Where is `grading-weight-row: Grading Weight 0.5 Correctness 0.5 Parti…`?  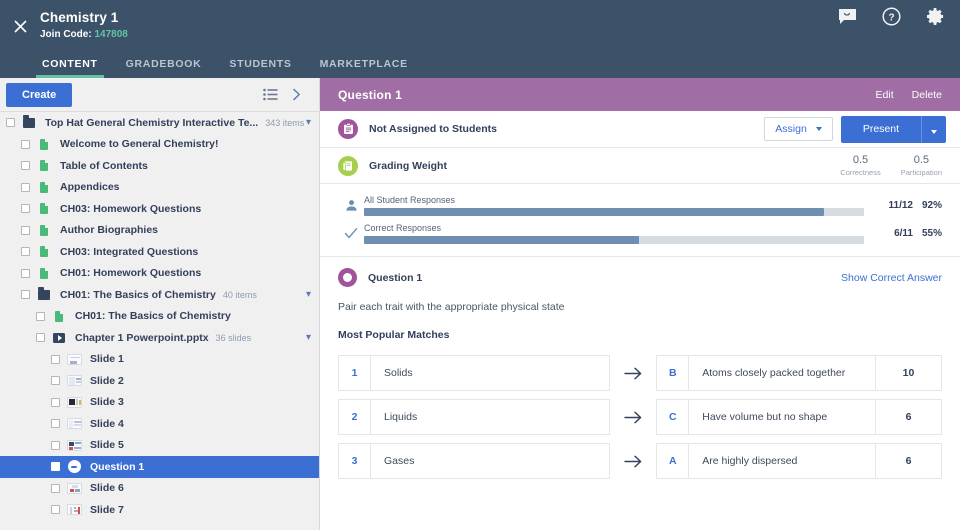 grading-weight-row: Grading Weight 0.5 Correctness 0.5 Parti… is located at coordinates (640, 166).